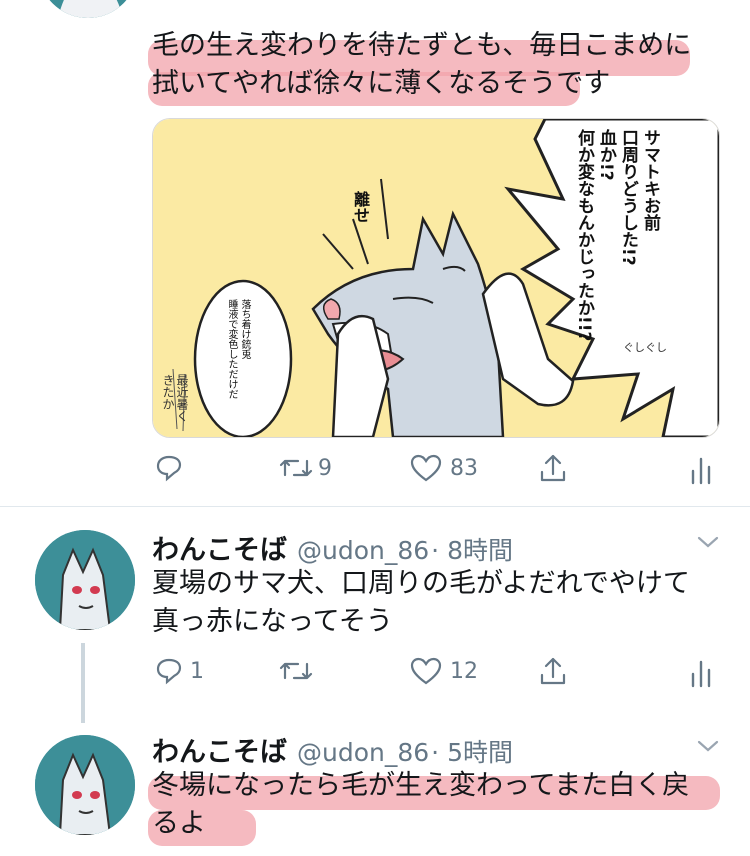 The height and width of the screenshot is (856, 750). Describe the element at coordinates (472, 550) in the screenshot. I see `tweet2-time: · 8時間` at that location.